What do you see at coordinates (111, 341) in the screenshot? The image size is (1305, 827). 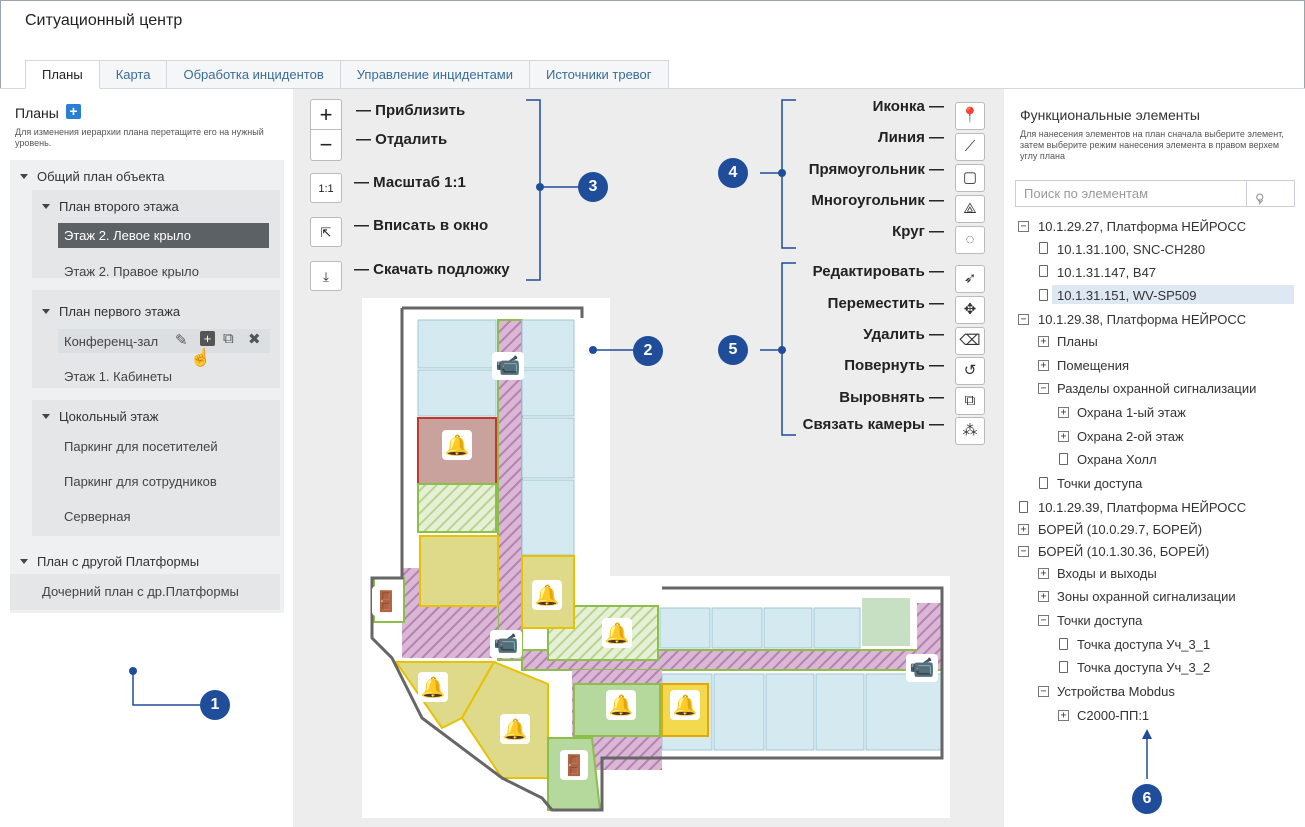 I see `plan-item-hovered: Конференц-зал` at bounding box center [111, 341].